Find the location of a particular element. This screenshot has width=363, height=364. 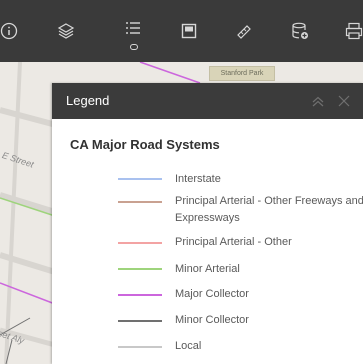

legend-swatch-interstate is located at coordinates (140, 179).